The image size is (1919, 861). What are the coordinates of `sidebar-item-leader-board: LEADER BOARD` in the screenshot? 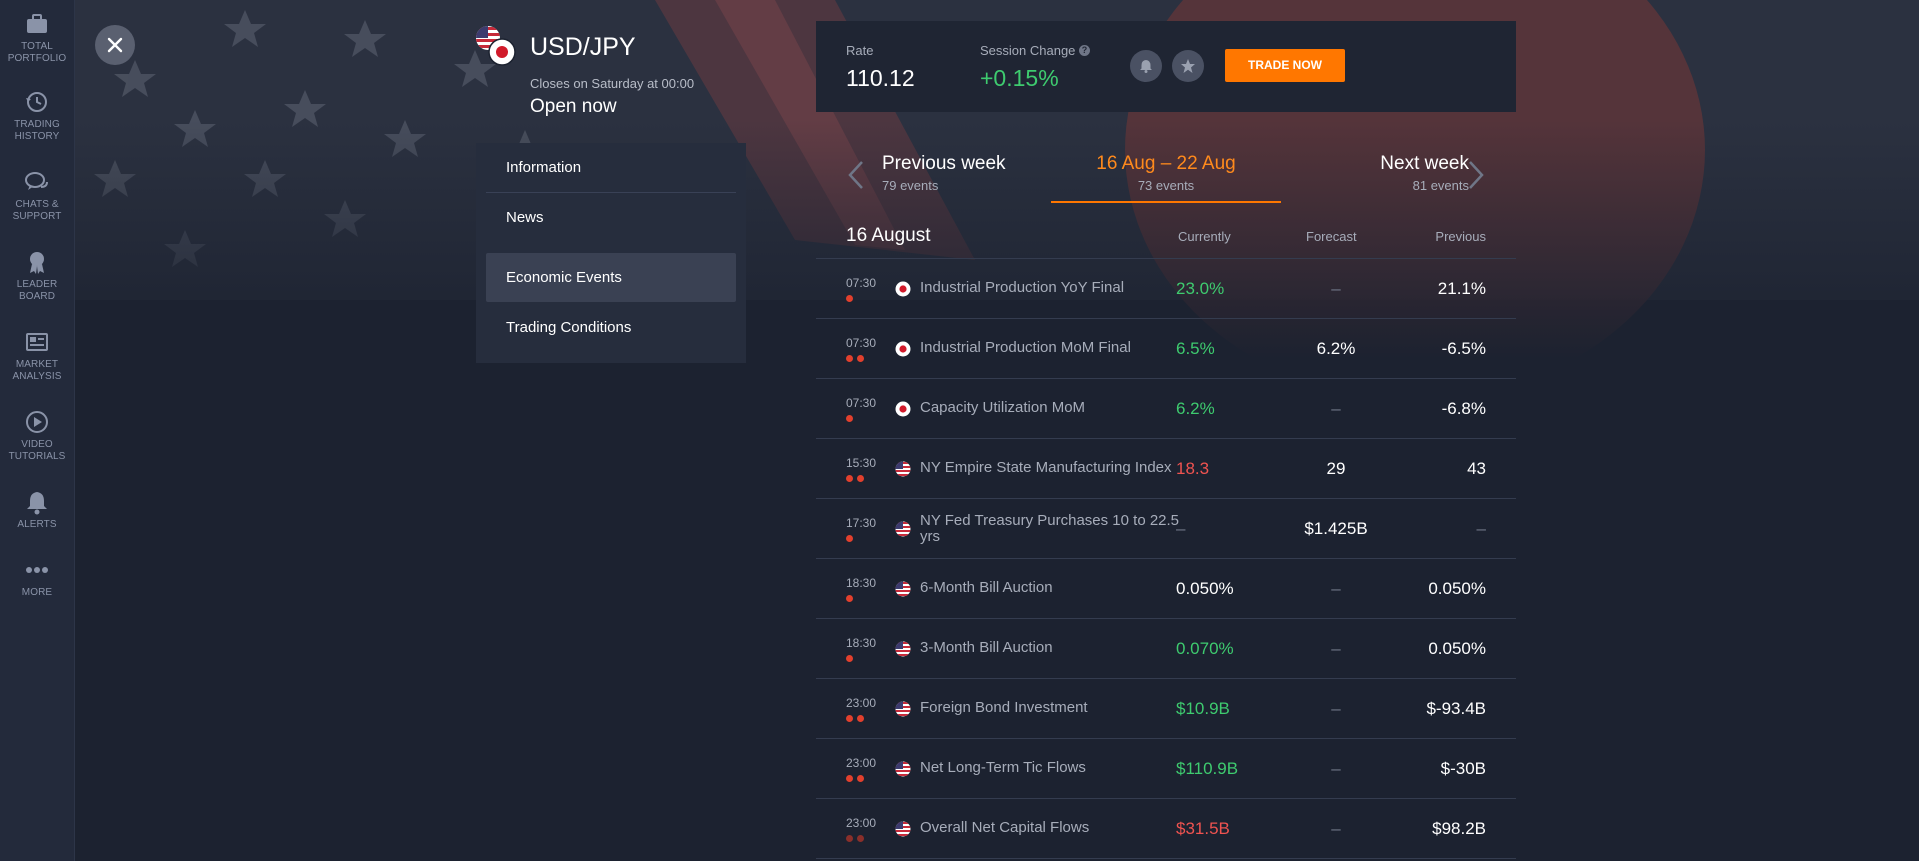 It's located at (37, 275).